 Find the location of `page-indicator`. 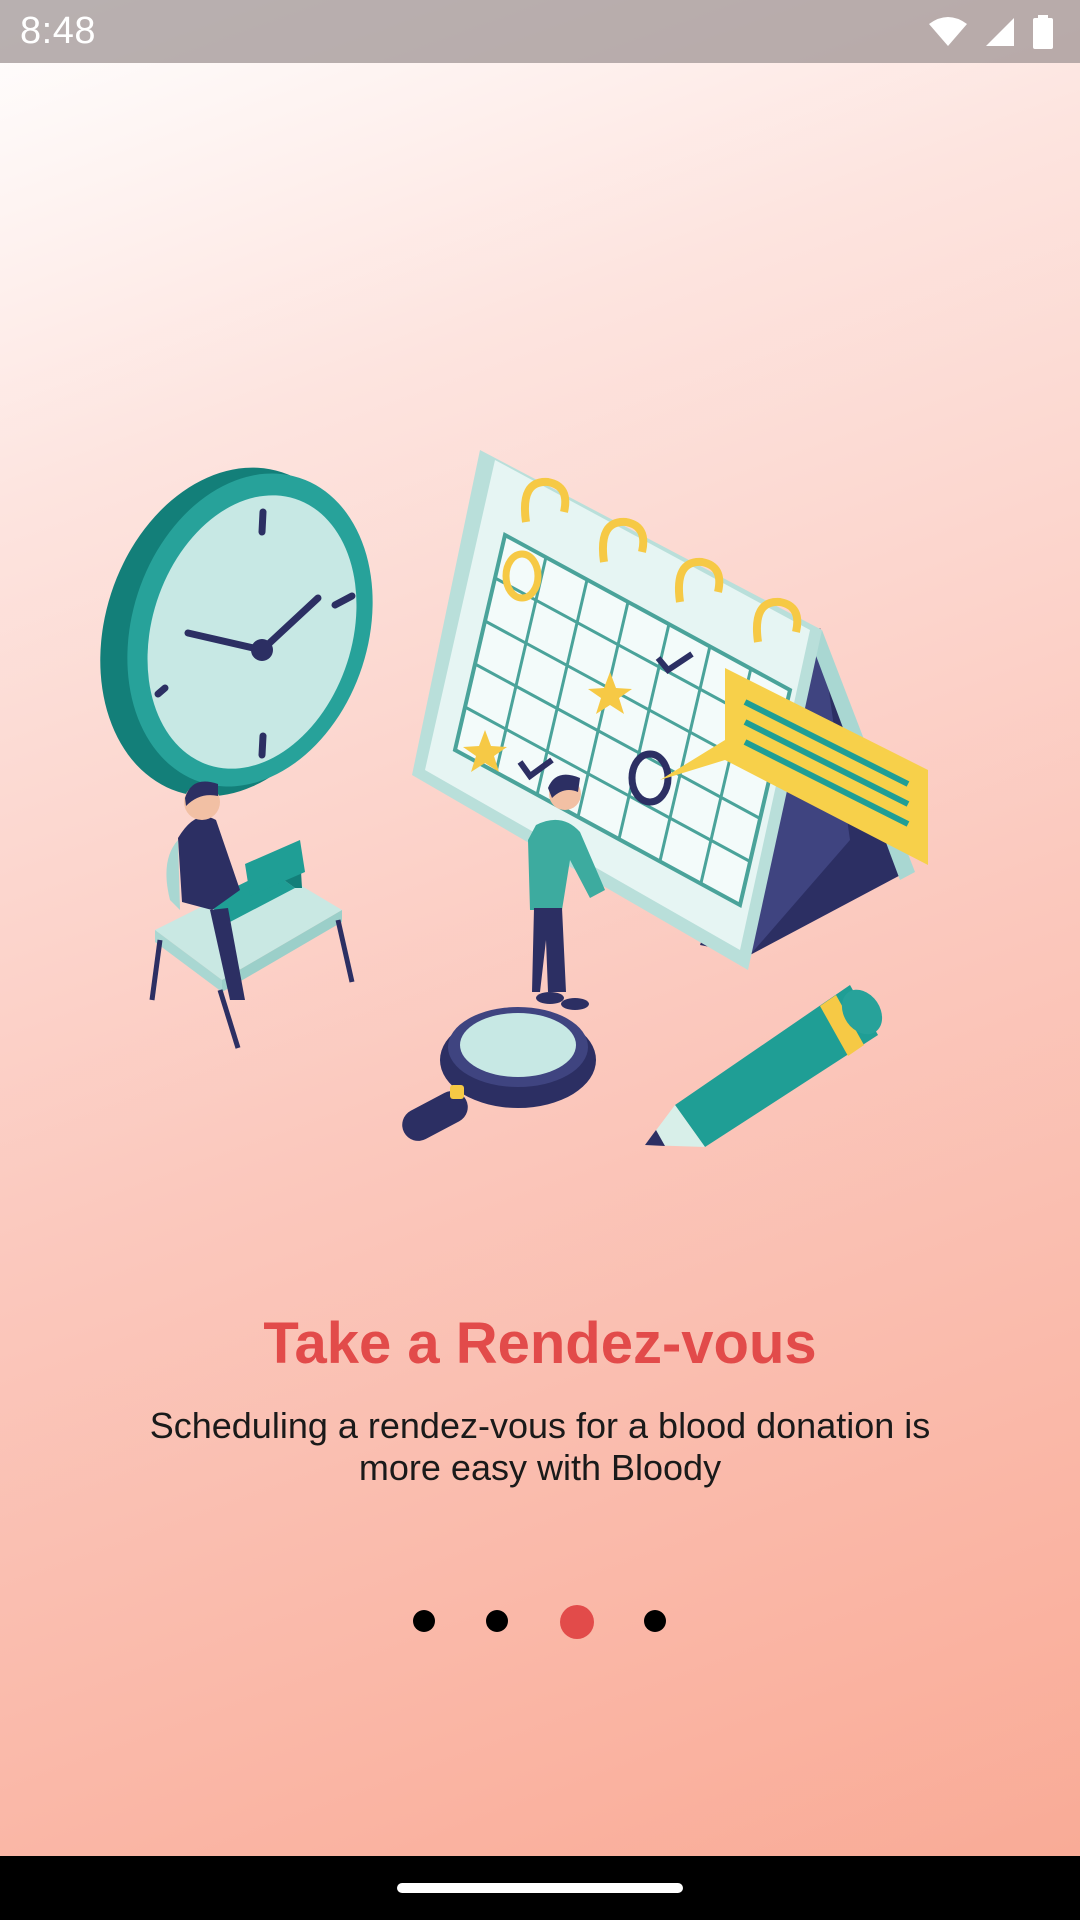

page-indicator is located at coordinates (540, 1620).